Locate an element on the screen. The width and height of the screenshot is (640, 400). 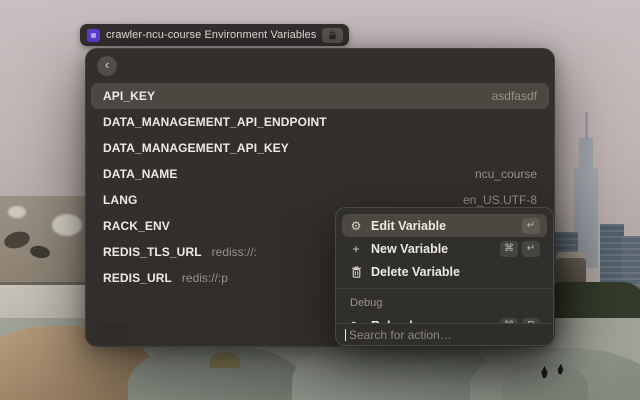
text-cursor is located at coordinates (345, 334).